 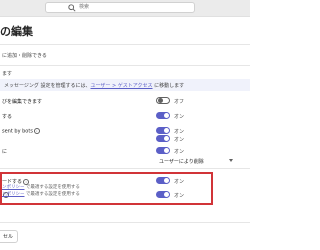 I want to click on section-divider, so click(x=125, y=168).